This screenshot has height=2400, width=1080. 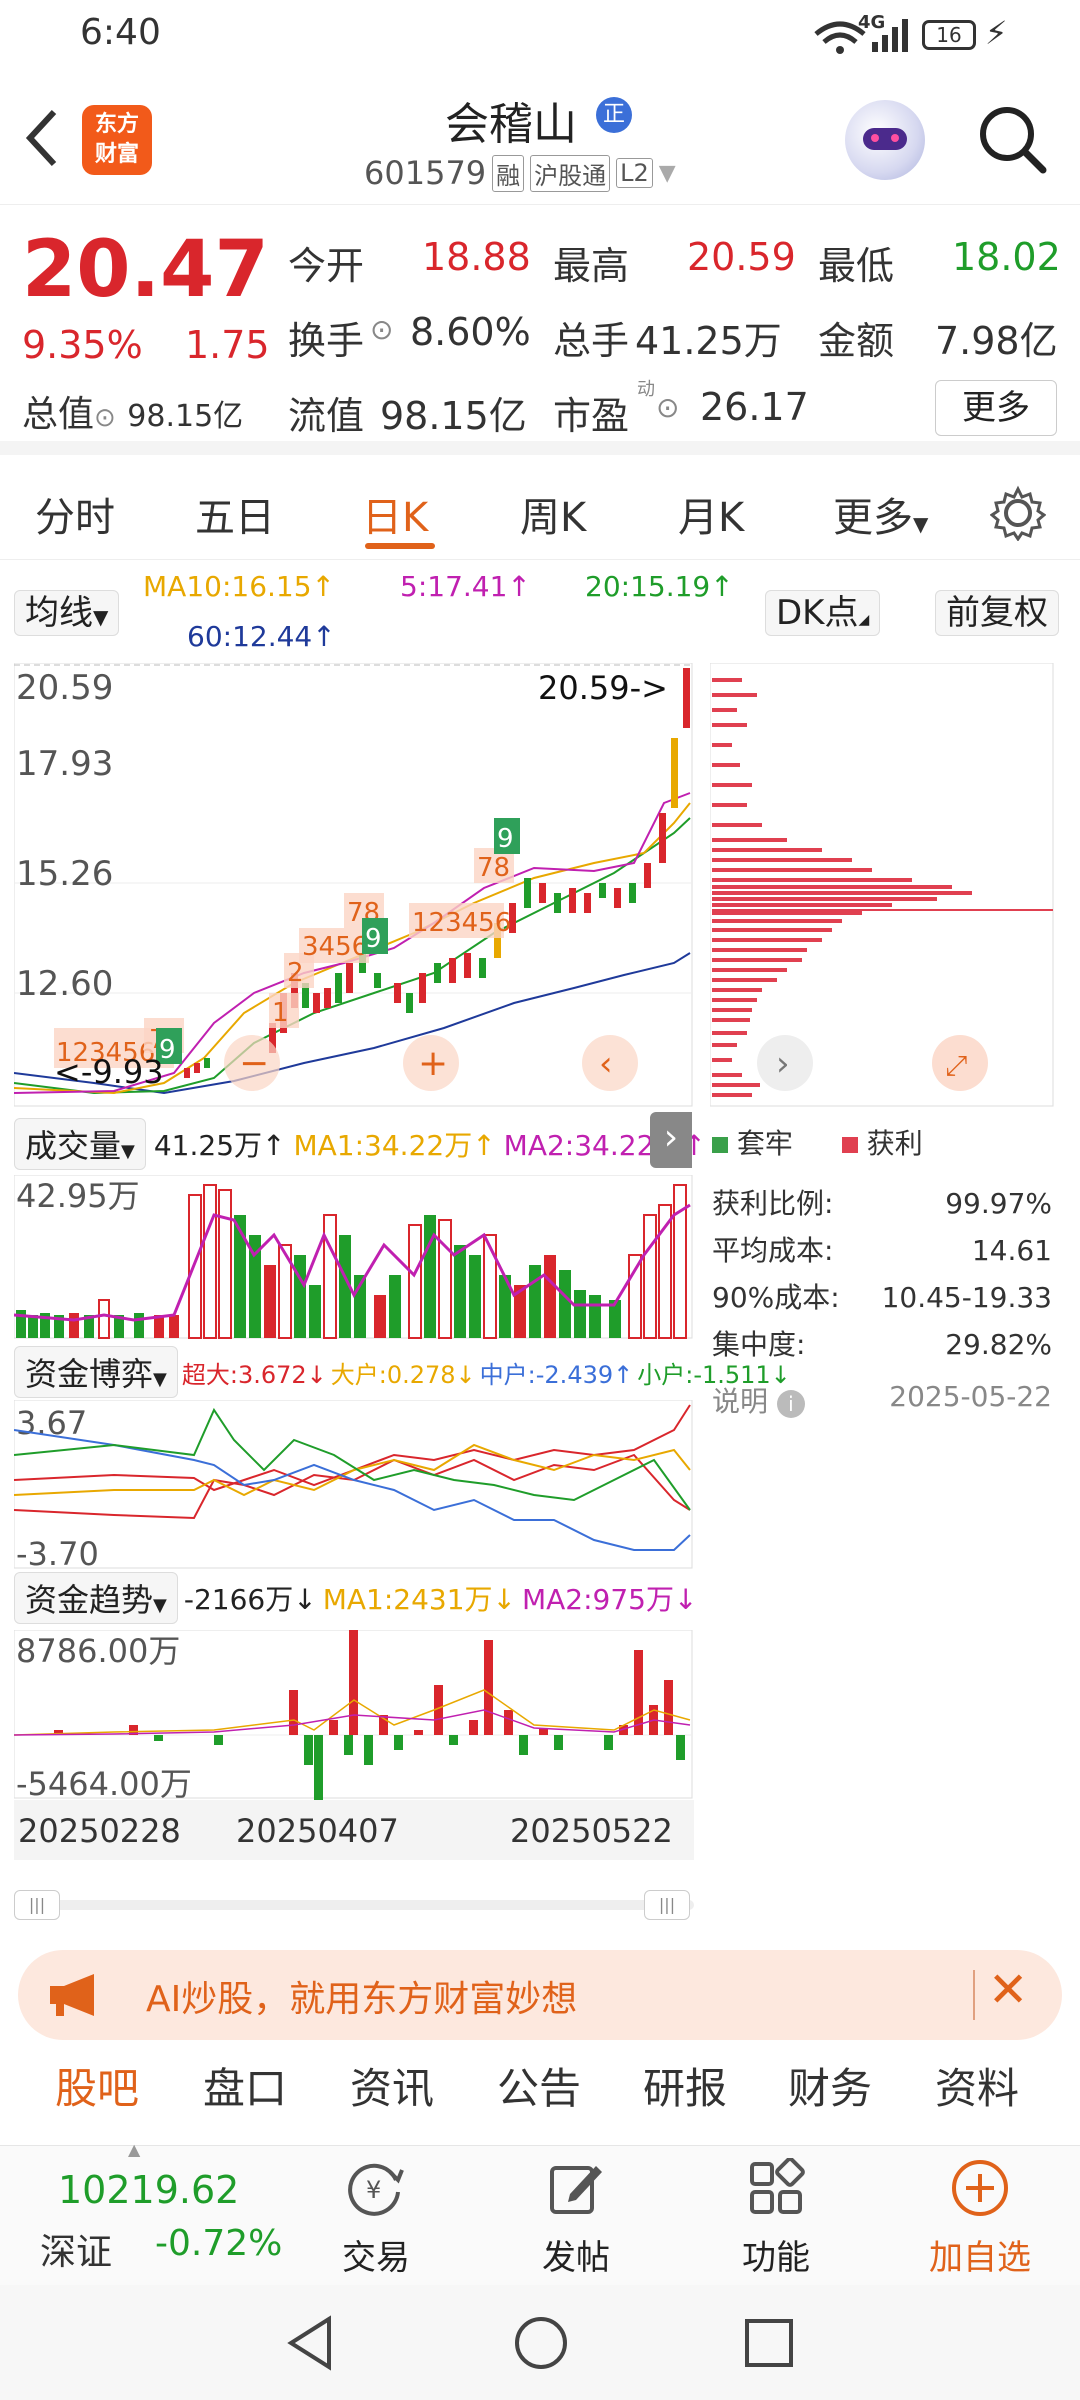 What do you see at coordinates (37, 1905) in the screenshot?
I see `scrollbar-left-handle: |||` at bounding box center [37, 1905].